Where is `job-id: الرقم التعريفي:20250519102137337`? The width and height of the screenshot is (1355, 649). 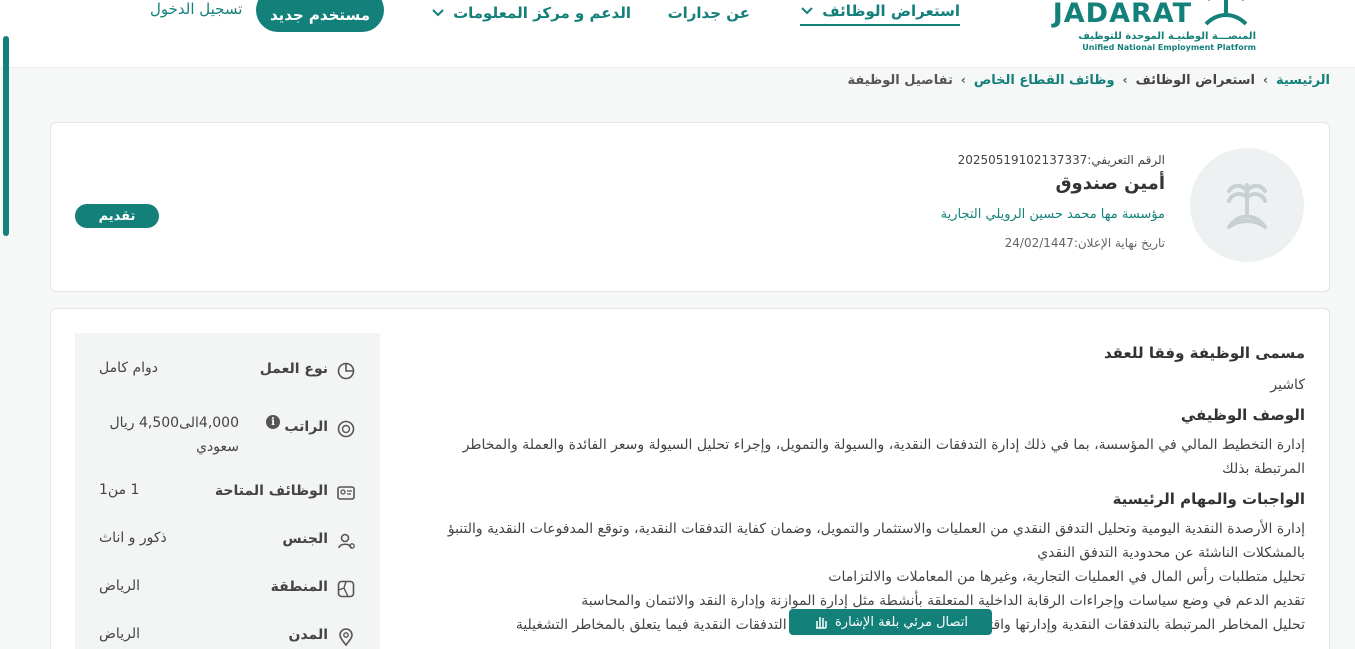
job-id: الرقم التعريفي:20250519102137337 is located at coordinates (1061, 160).